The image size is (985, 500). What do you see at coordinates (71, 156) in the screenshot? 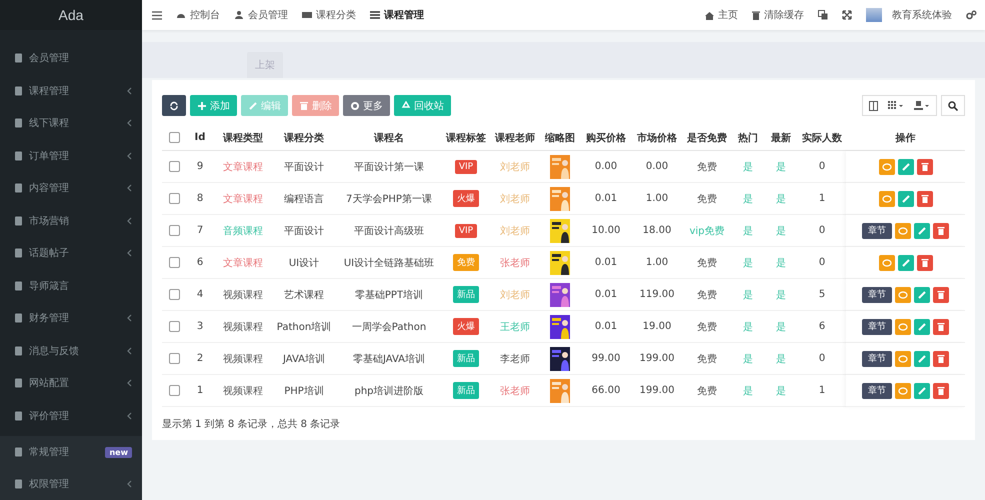
I see `sidebar-item: 订单管理` at bounding box center [71, 156].